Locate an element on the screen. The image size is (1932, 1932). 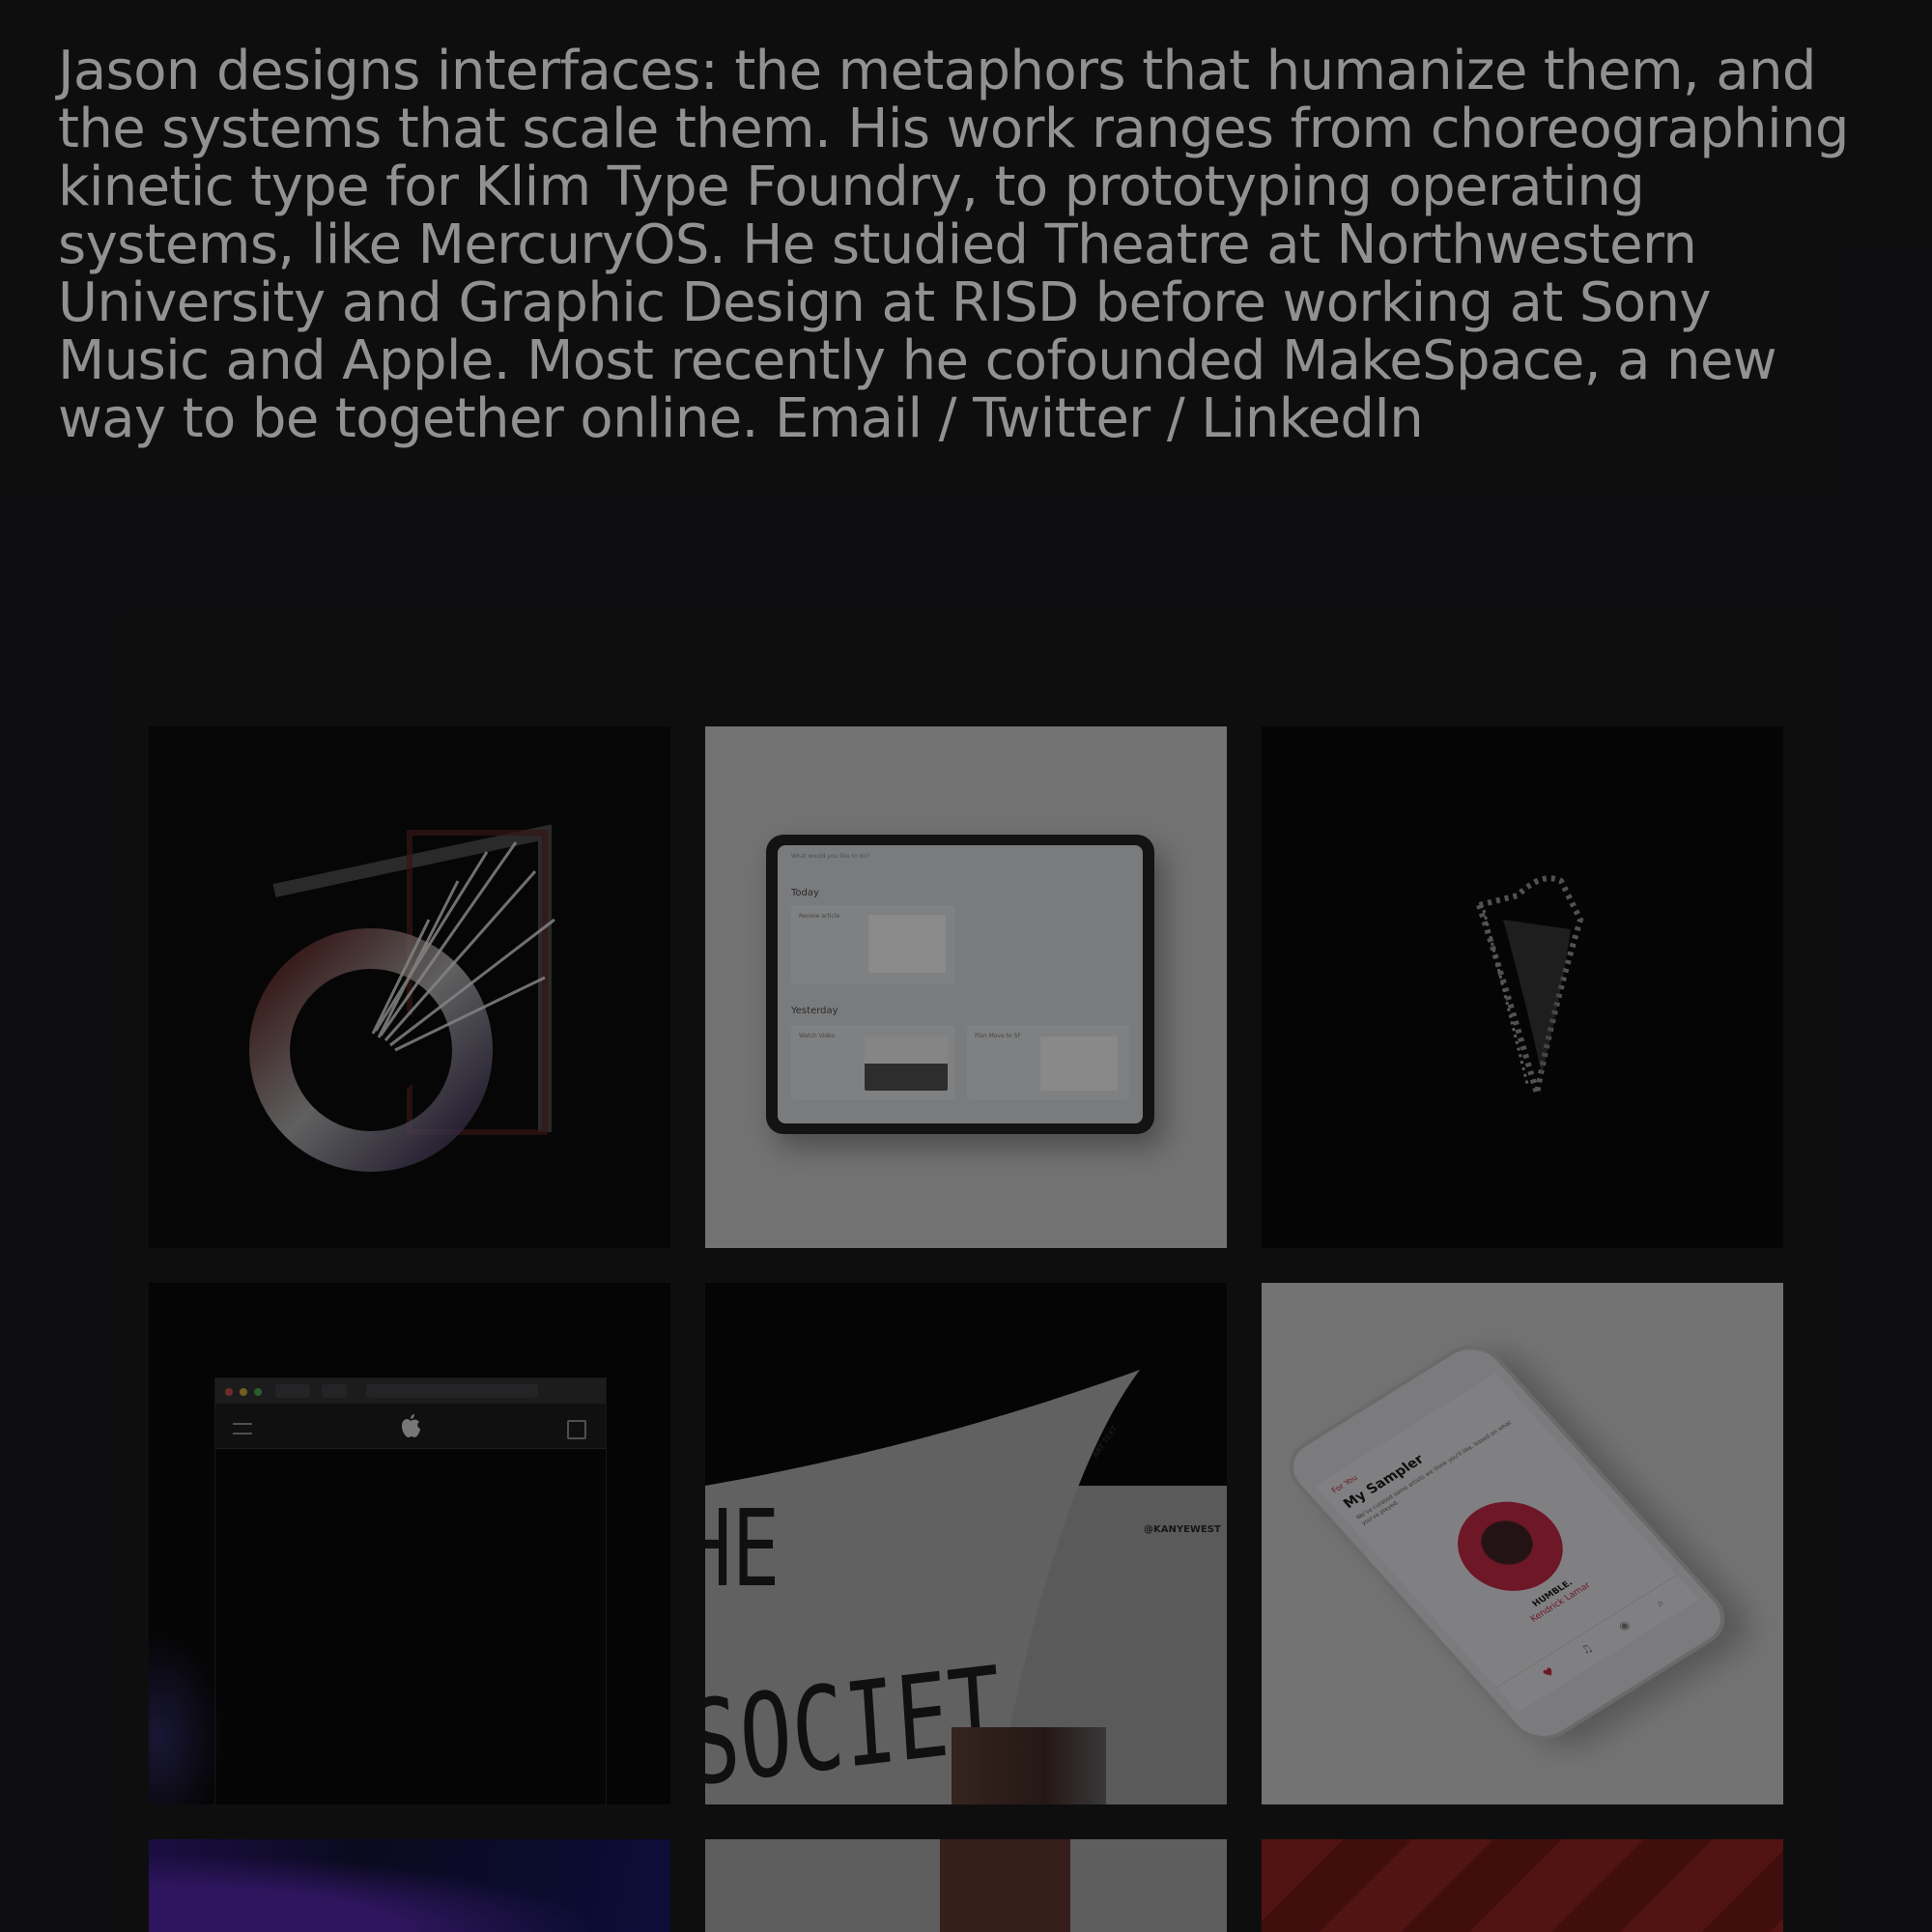
address-bar is located at coordinates (452, 1391).